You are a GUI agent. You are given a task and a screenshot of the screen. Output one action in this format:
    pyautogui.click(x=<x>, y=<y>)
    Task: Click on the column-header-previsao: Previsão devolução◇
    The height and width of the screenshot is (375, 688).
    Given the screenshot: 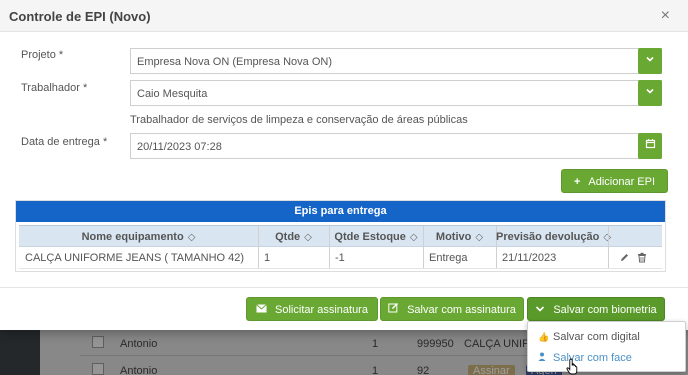 What is the action you would take?
    pyautogui.click(x=553, y=237)
    